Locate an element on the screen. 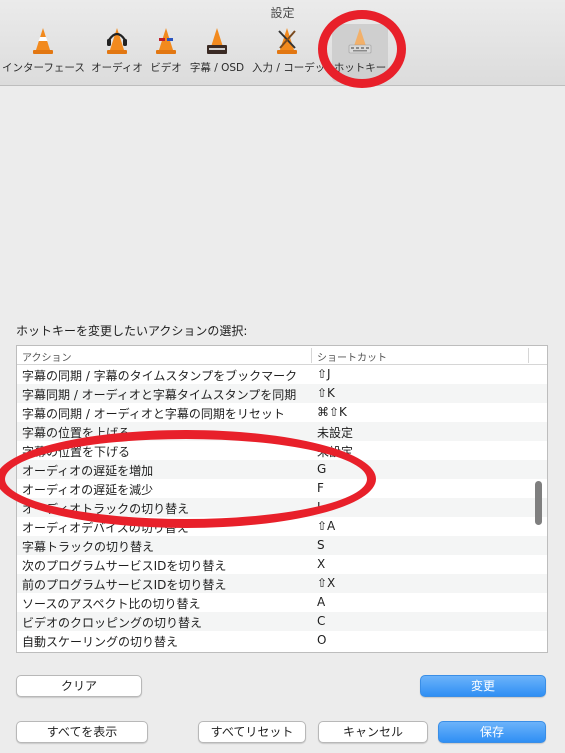 Image resolution: width=565 pixels, height=753 pixels. action-cell: 自動スケーリングの切り替え is located at coordinates (100, 642).